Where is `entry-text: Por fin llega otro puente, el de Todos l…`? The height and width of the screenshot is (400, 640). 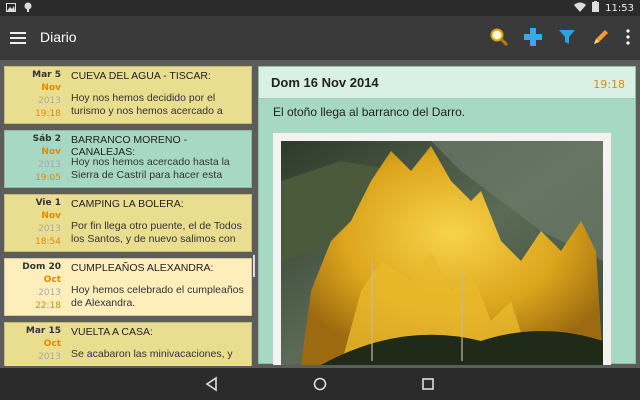
entry-text: Por fin llega otro puente, el de Todos l… is located at coordinates (156, 232).